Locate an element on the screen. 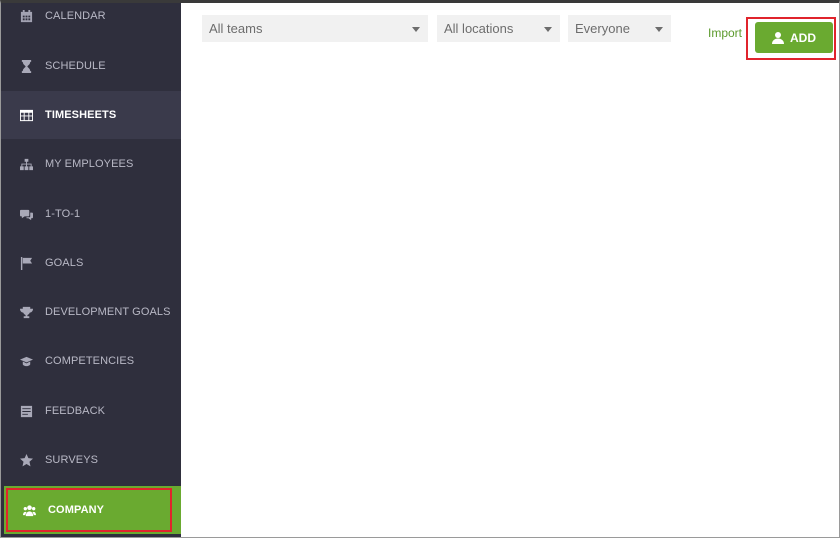 The width and height of the screenshot is (840, 538). add-button-highlight: ADD is located at coordinates (791, 38).